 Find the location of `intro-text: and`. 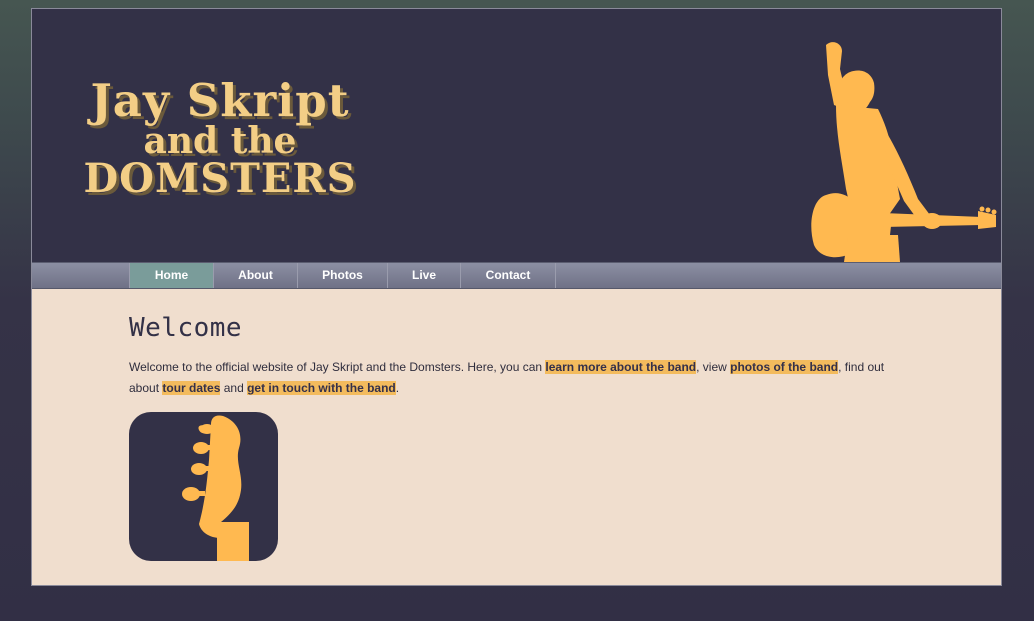

intro-text: and is located at coordinates (234, 388).